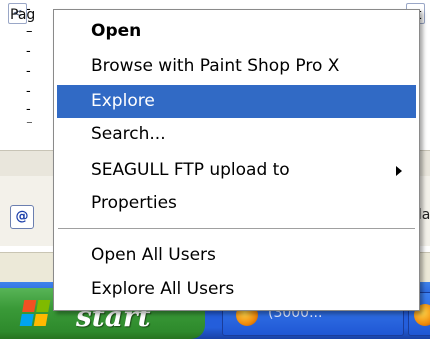 The width and height of the screenshot is (430, 339). What do you see at coordinates (236, 255) in the screenshot?
I see `menu-item-open-all-users: Open All Users` at bounding box center [236, 255].